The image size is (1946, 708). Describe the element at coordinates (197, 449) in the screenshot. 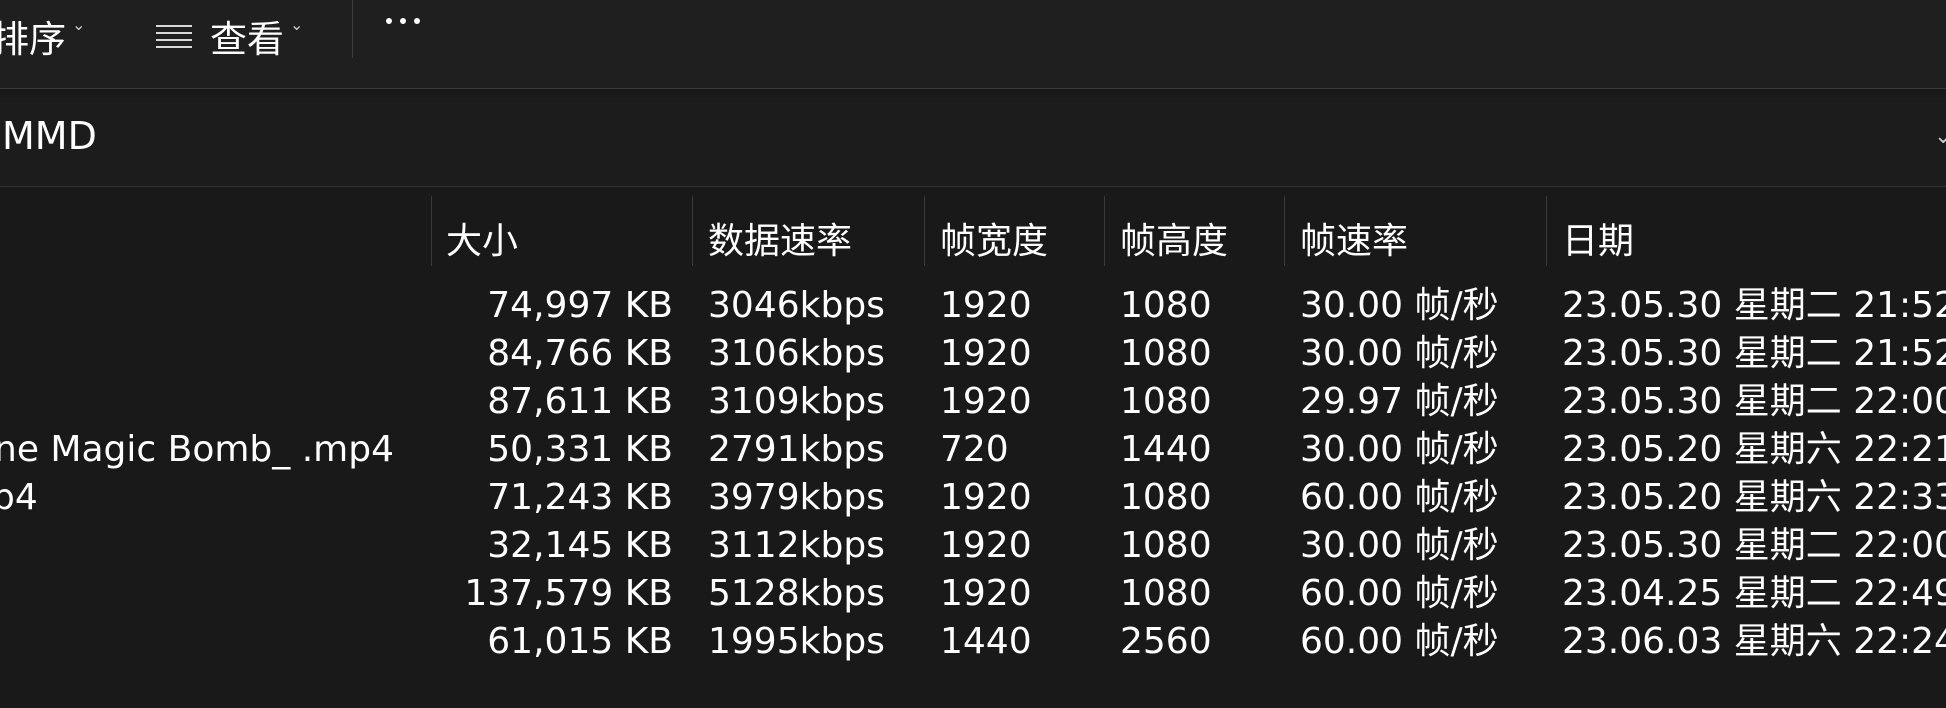

I see `file-name: ne Magic Bomb_ .mp4` at that location.